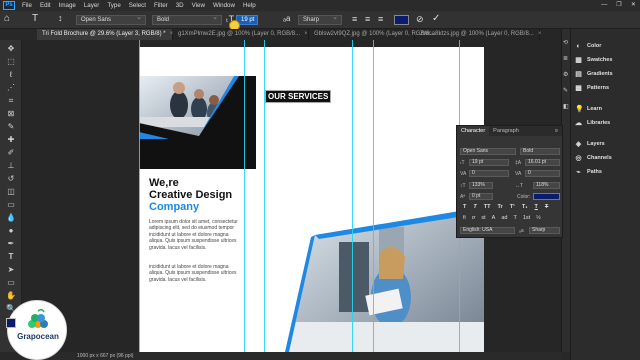 This screenshot has height=360, width=640. I want to click on close-window-button: ✕, so click(633, 4).